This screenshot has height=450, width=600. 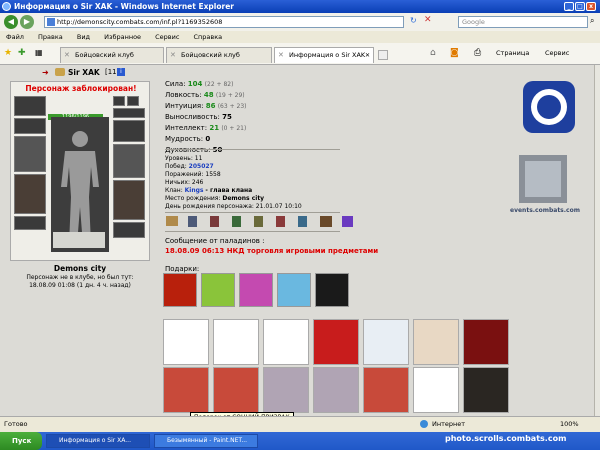 What do you see at coordinates (294, 290) in the screenshot?
I see `gift-crystal-icon` at bounding box center [294, 290].